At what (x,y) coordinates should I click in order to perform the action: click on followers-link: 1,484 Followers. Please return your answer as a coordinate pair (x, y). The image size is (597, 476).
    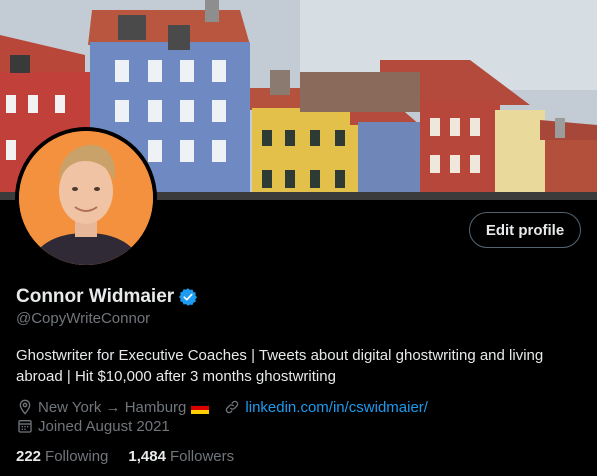
    Looking at the image, I should click on (191, 456).